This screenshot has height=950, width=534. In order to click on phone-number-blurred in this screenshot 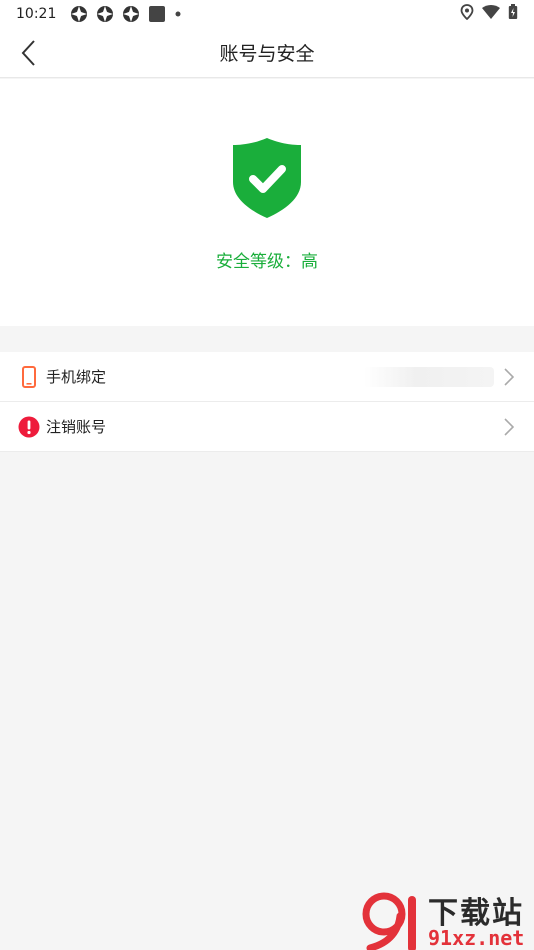, I will do `click(429, 377)`.